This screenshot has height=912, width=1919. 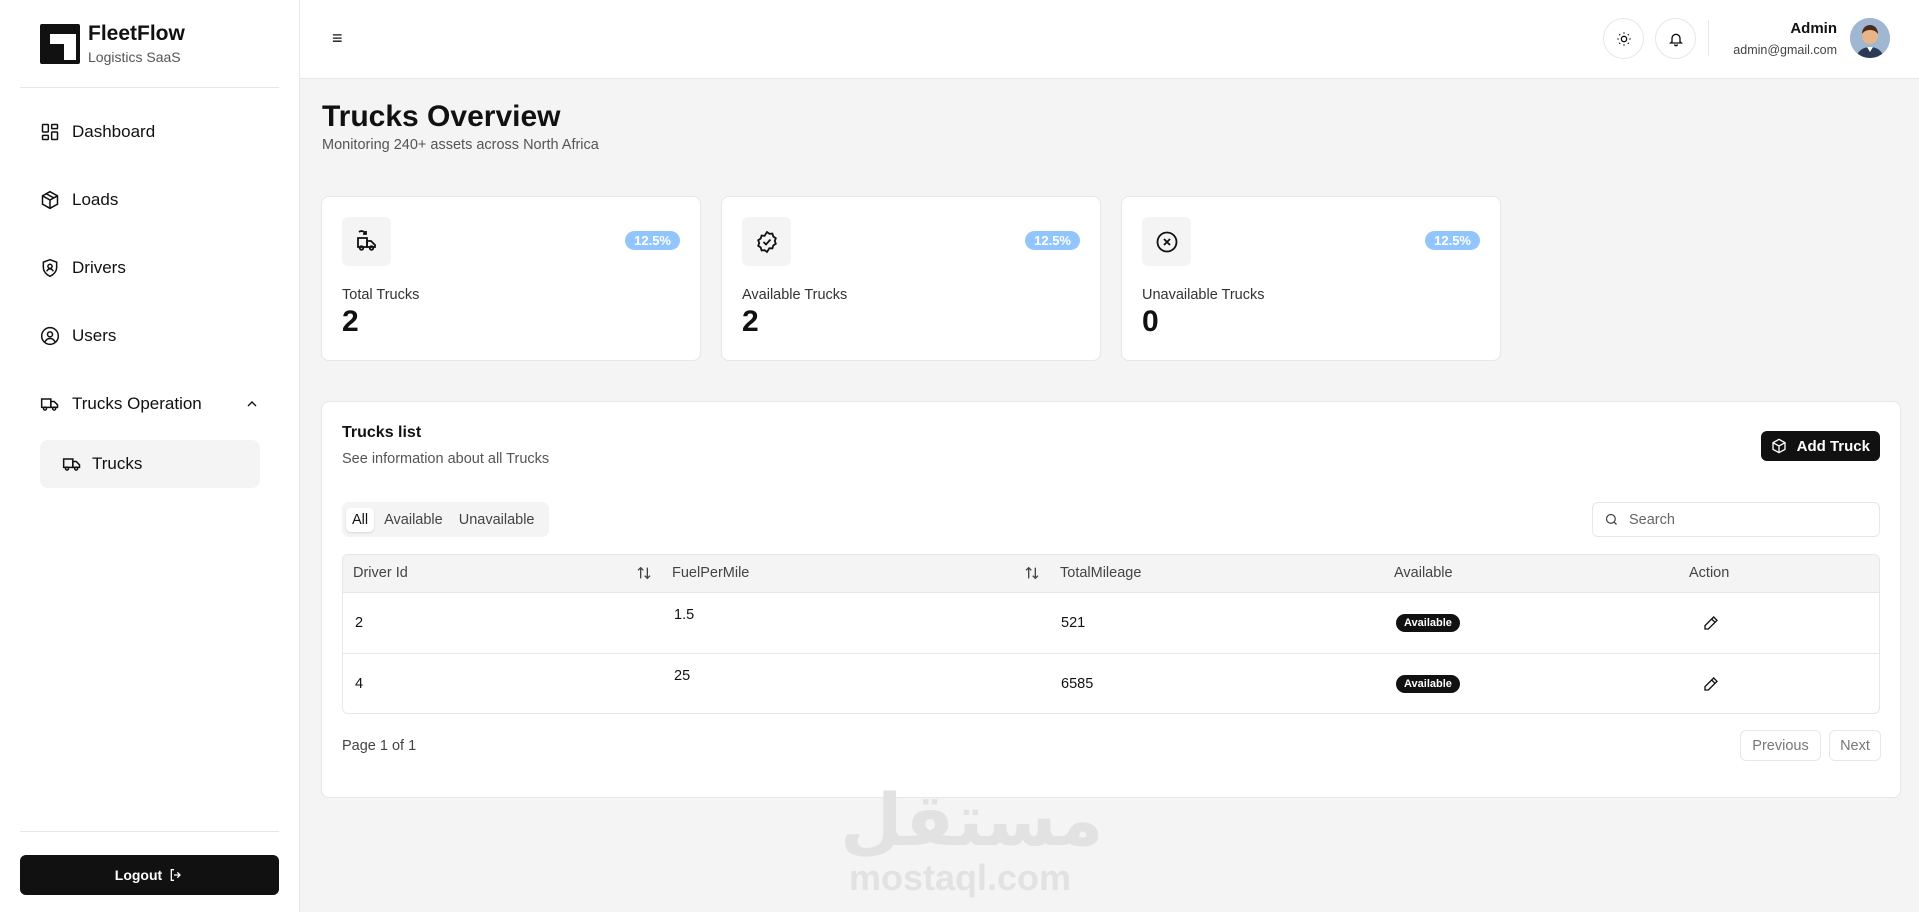 I want to click on search-icon, so click(x=1611, y=519).